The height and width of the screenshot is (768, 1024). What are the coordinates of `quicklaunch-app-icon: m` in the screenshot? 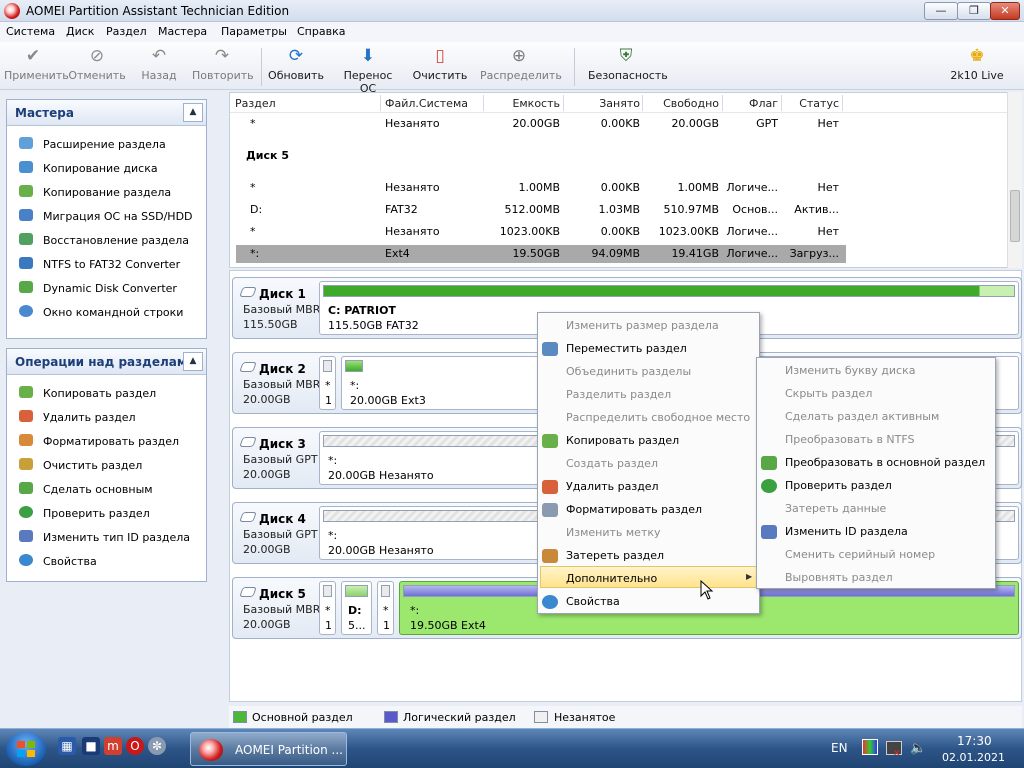 It's located at (113, 746).